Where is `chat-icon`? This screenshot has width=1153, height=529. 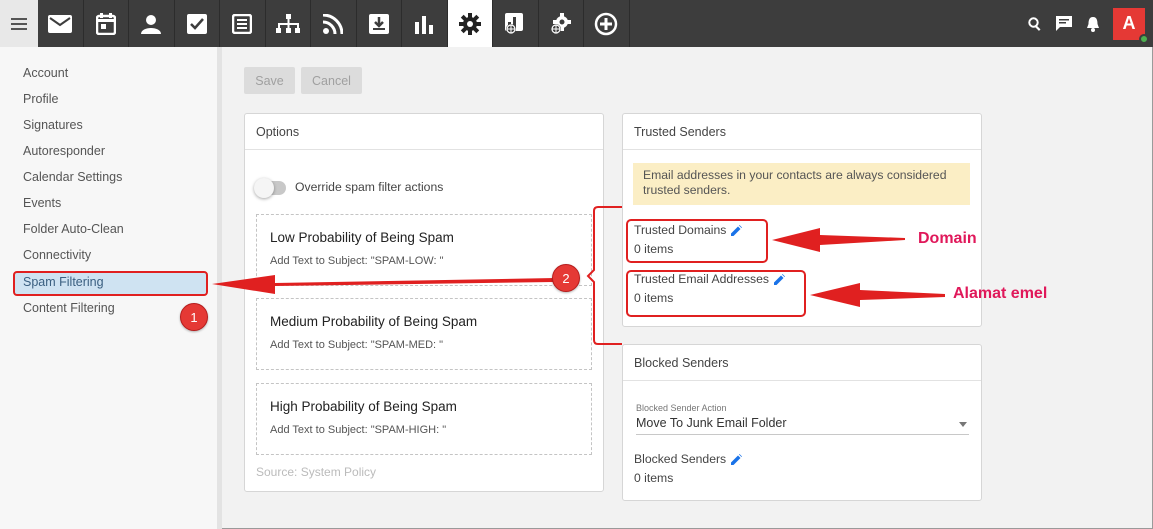 chat-icon is located at coordinates (1063, 23).